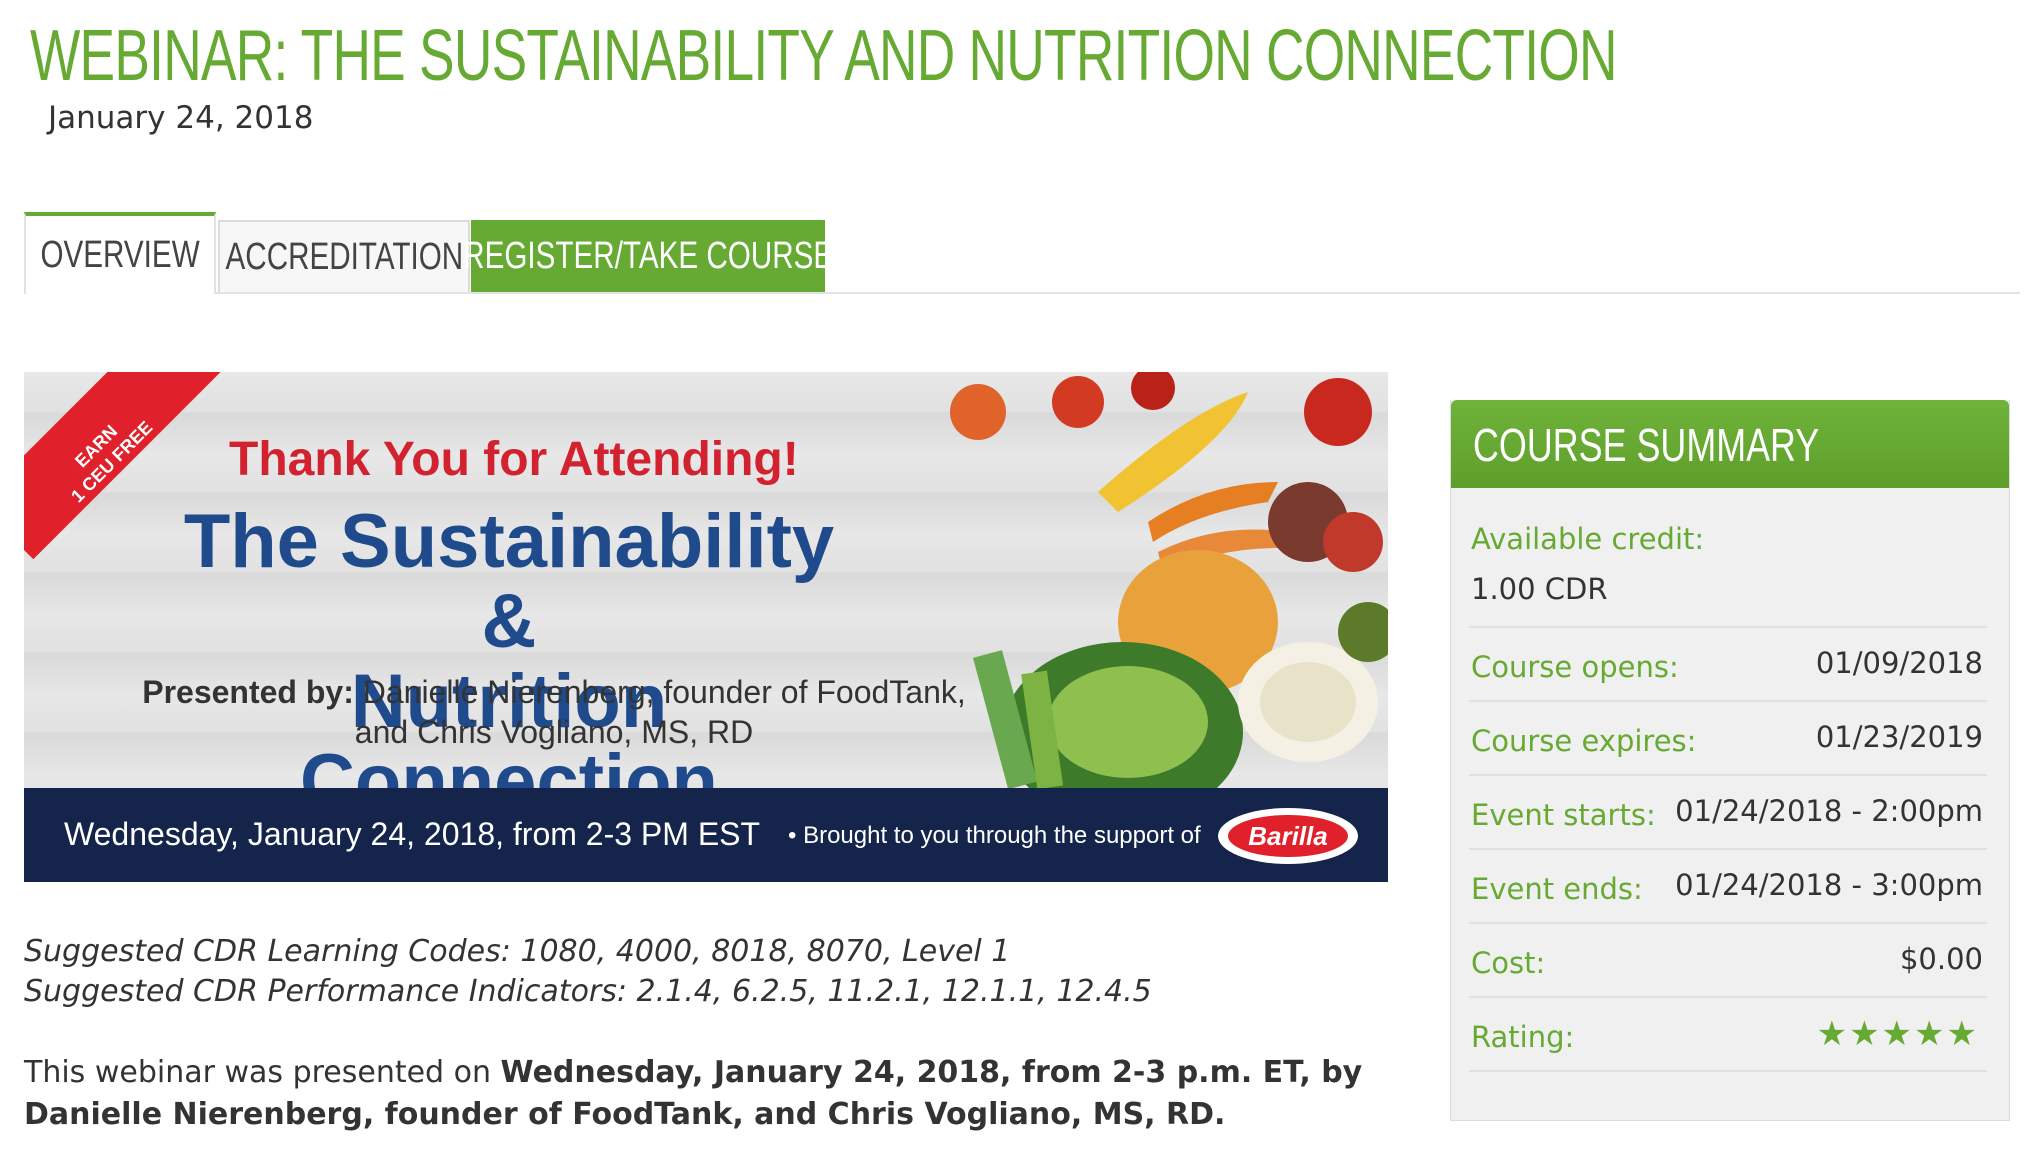  Describe the element at coordinates (1730, 444) in the screenshot. I see `course-summary-header: COURSE SUMMARY` at that location.